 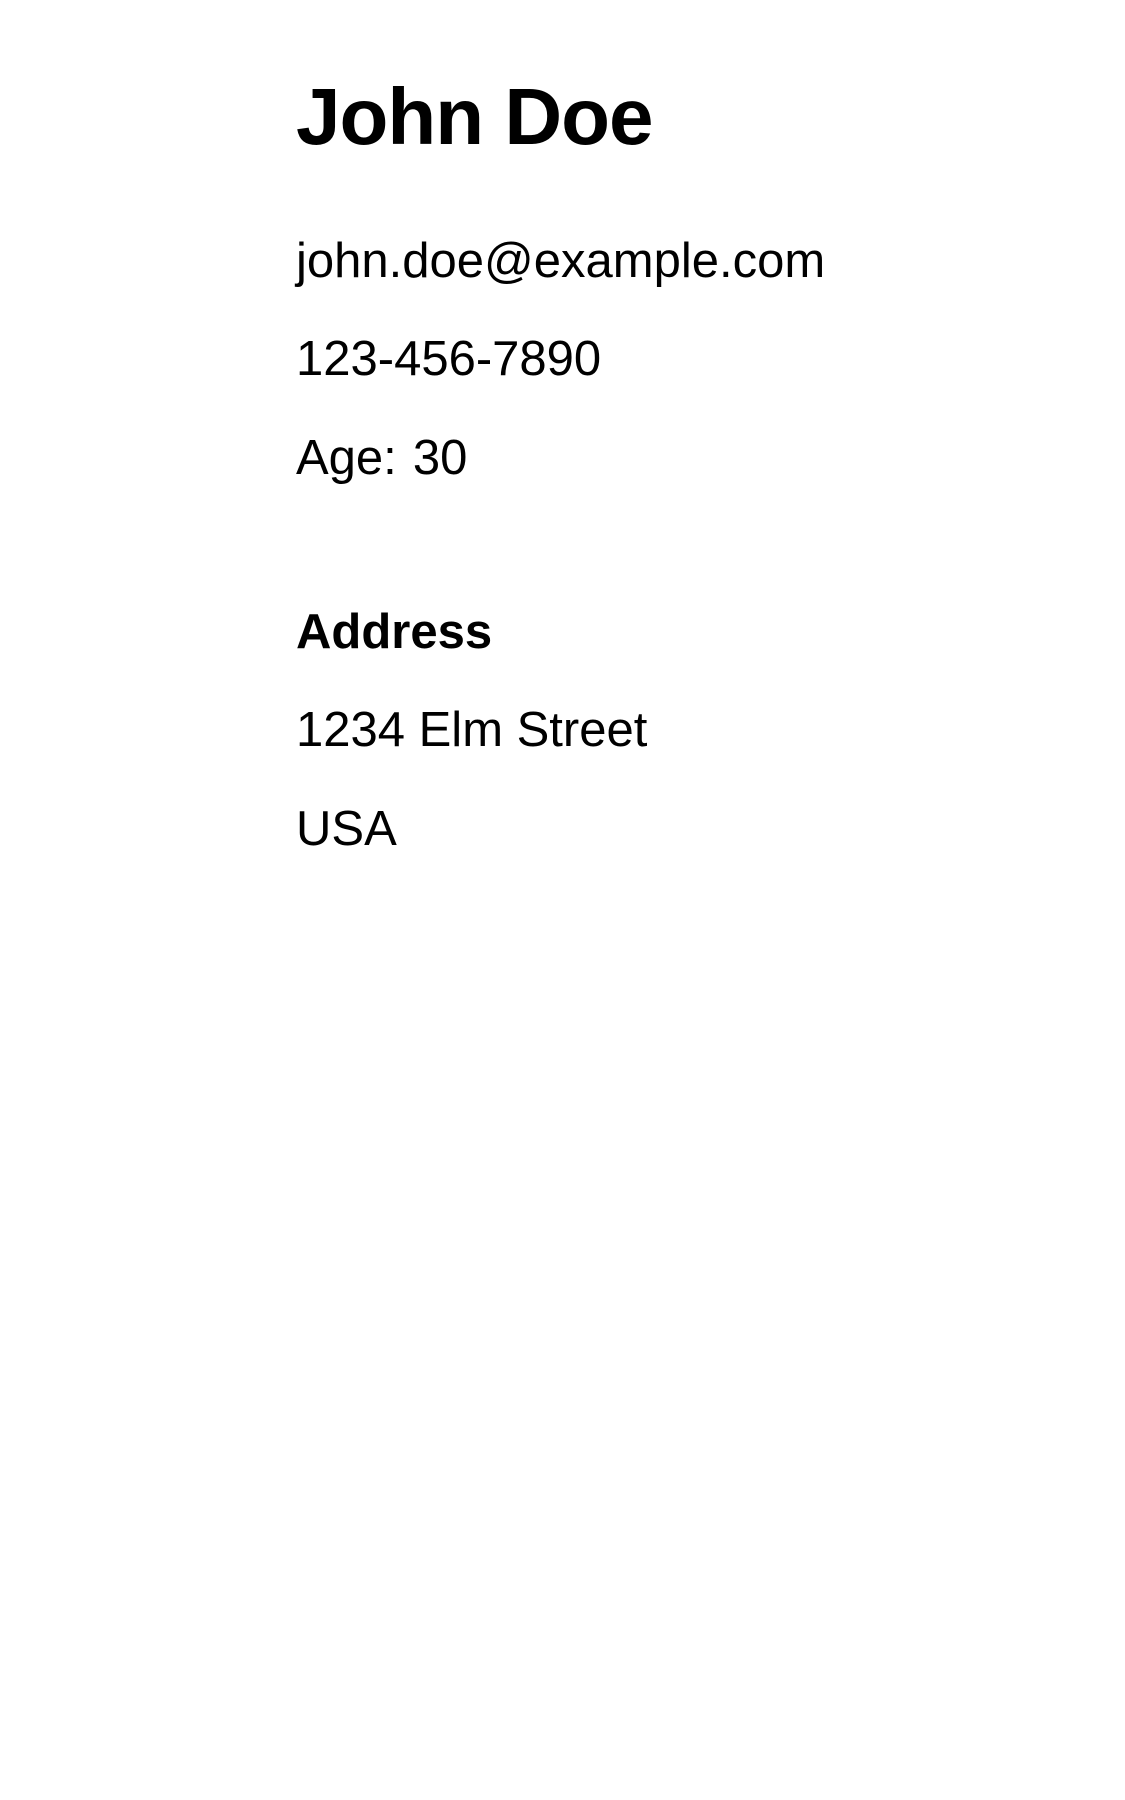 What do you see at coordinates (561, 261) in the screenshot?
I see `profile-email: john.doe@example.com` at bounding box center [561, 261].